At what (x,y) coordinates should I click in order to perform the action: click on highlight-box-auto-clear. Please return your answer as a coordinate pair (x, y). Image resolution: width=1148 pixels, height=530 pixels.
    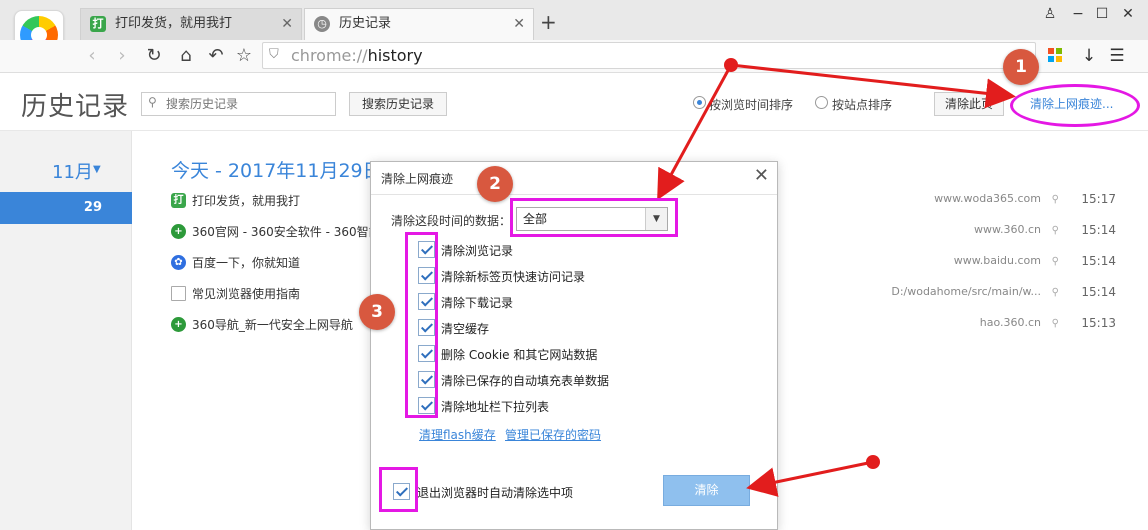
    Looking at the image, I should click on (398, 489).